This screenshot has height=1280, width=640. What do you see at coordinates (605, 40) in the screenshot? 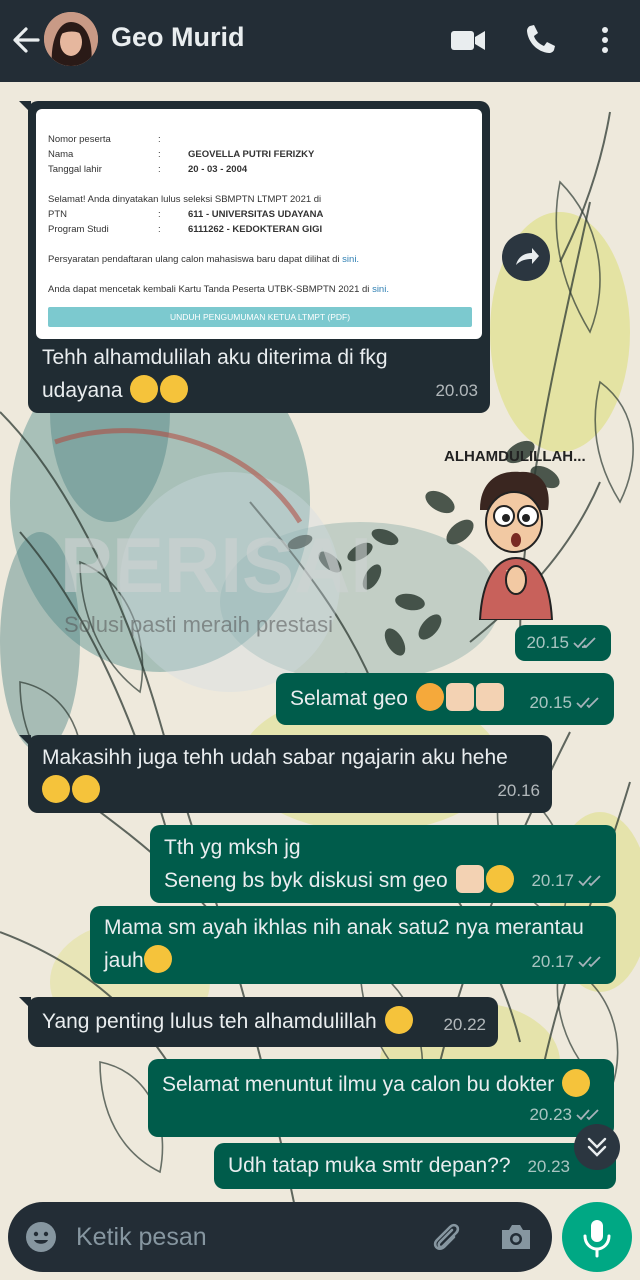
I see `more-icon` at bounding box center [605, 40].